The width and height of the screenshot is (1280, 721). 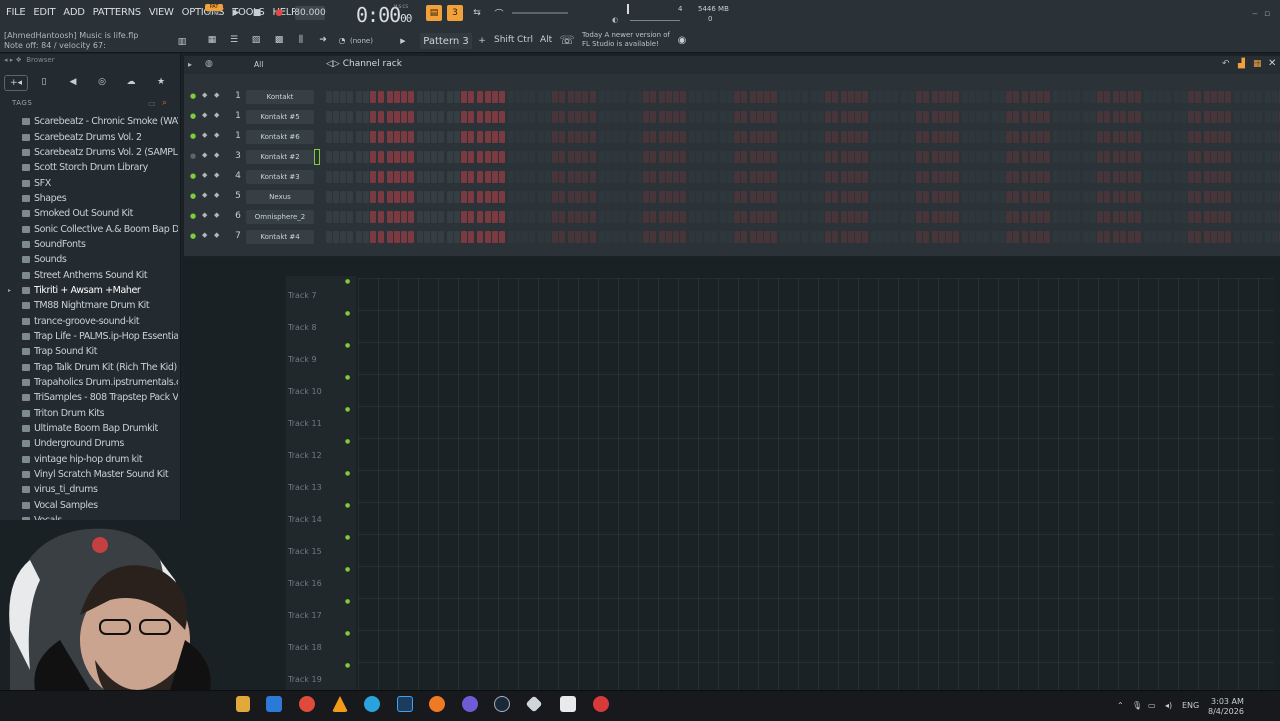 What do you see at coordinates (477, 13) in the screenshot?
I see `loop-record-icon: ⇆` at bounding box center [477, 13].